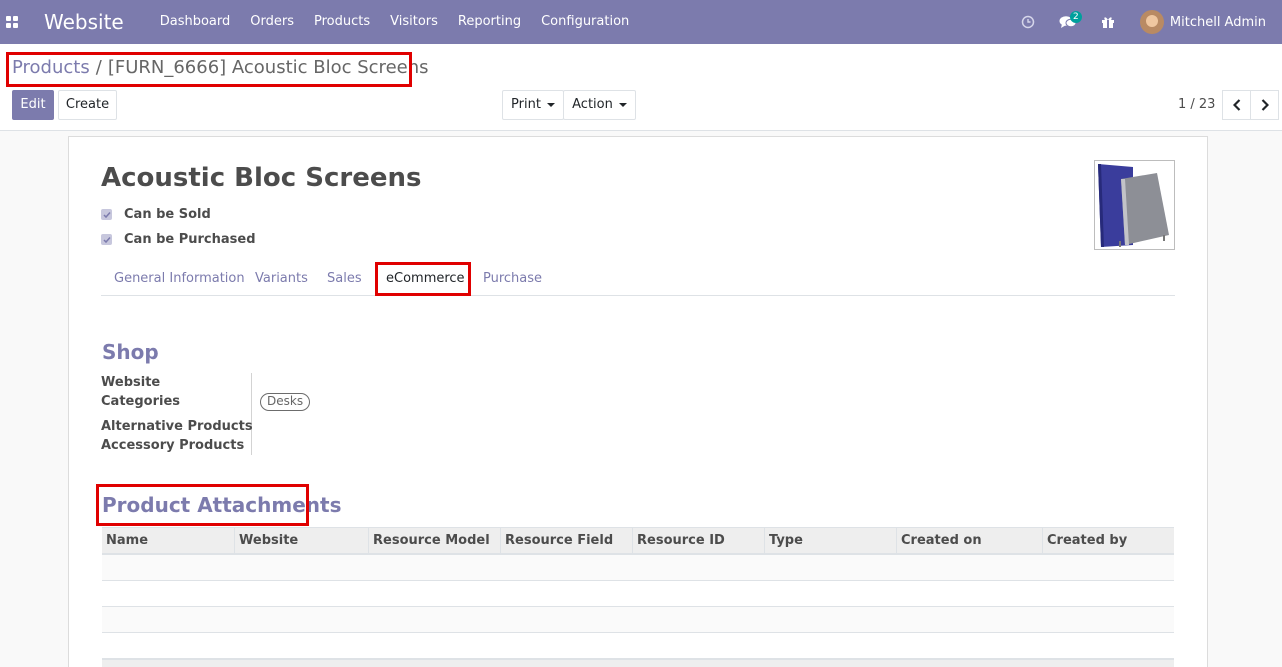 This screenshot has width=1282, height=667. I want to click on tab-purchase: Purchase, so click(512, 279).